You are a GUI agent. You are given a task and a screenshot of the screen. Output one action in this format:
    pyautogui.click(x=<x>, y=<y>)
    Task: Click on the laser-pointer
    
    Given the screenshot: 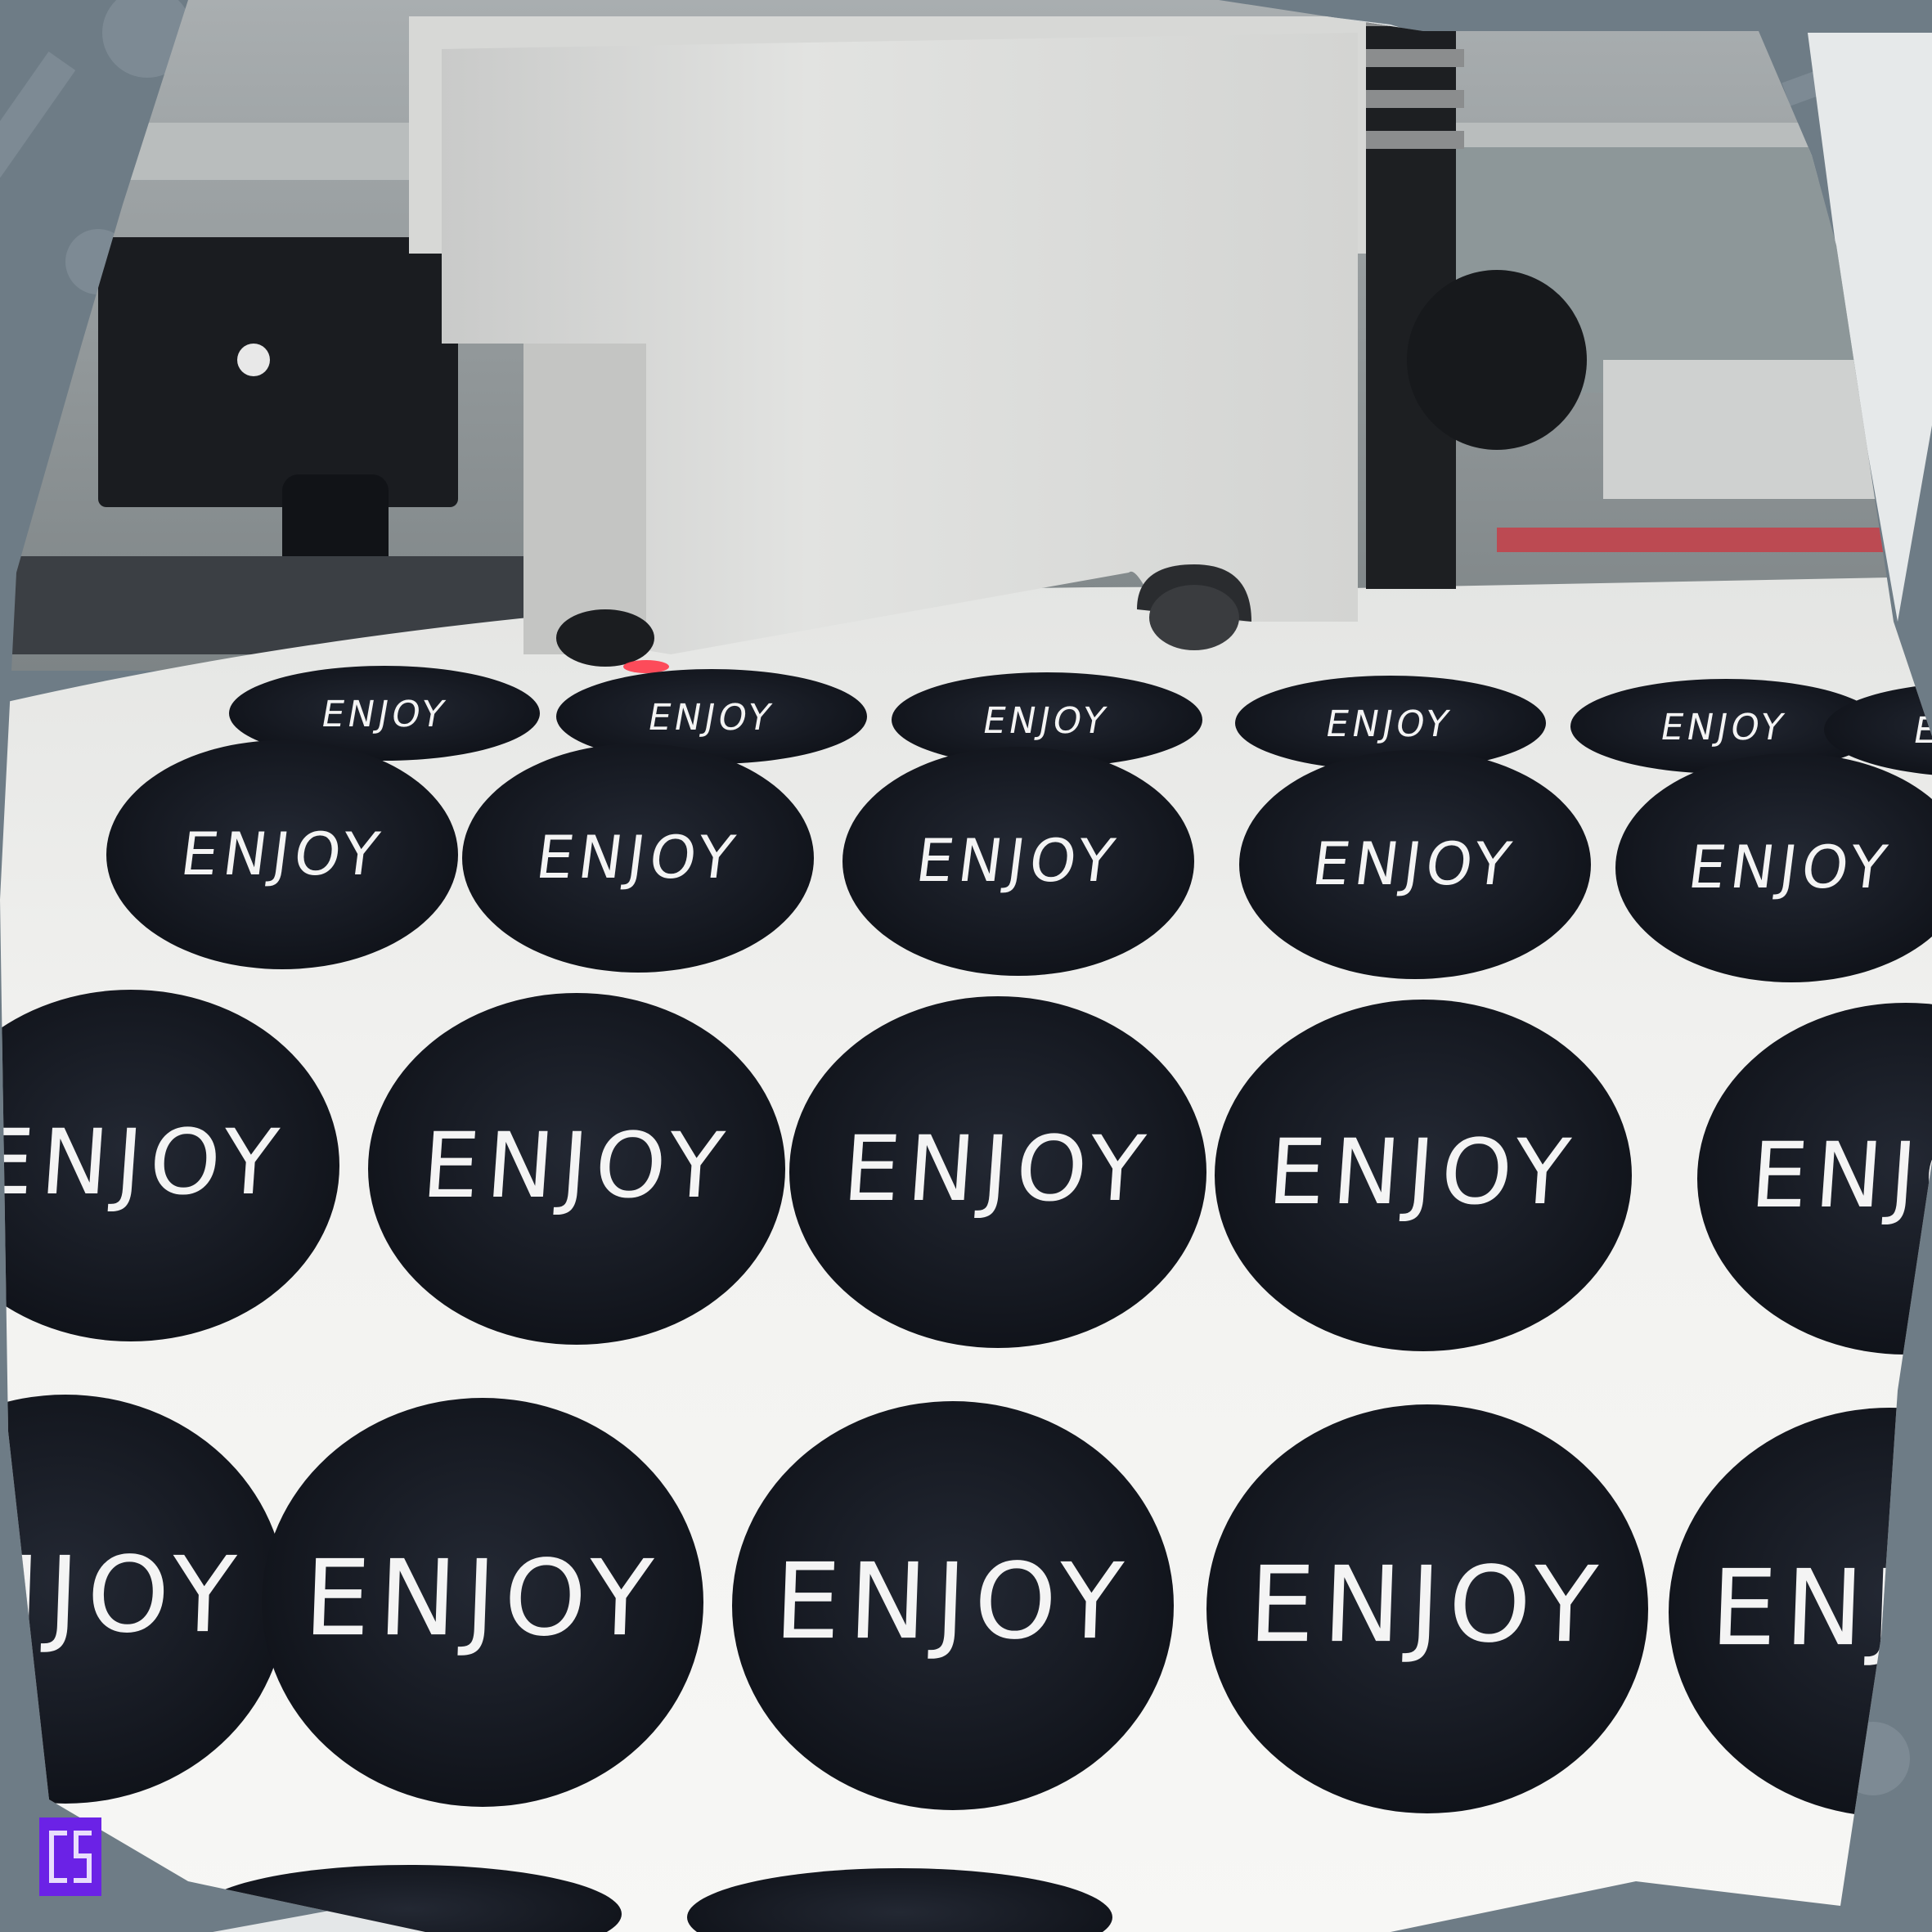 What is the action you would take?
    pyautogui.click(x=646, y=667)
    